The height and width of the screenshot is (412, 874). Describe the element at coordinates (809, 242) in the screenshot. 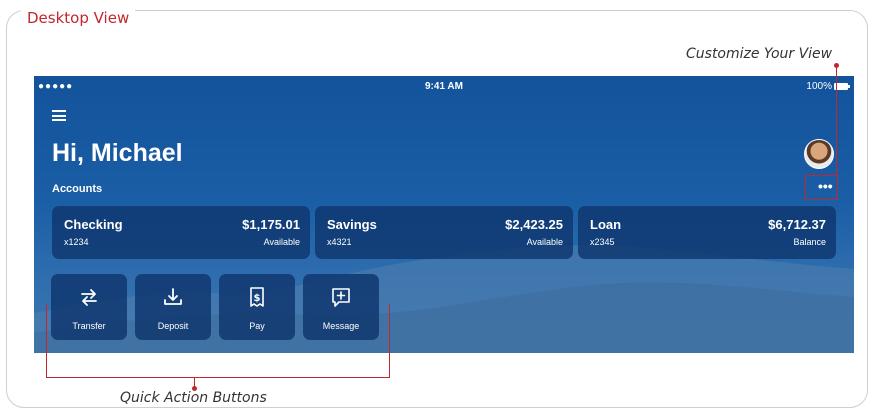

I see `account-status: Balance` at that location.